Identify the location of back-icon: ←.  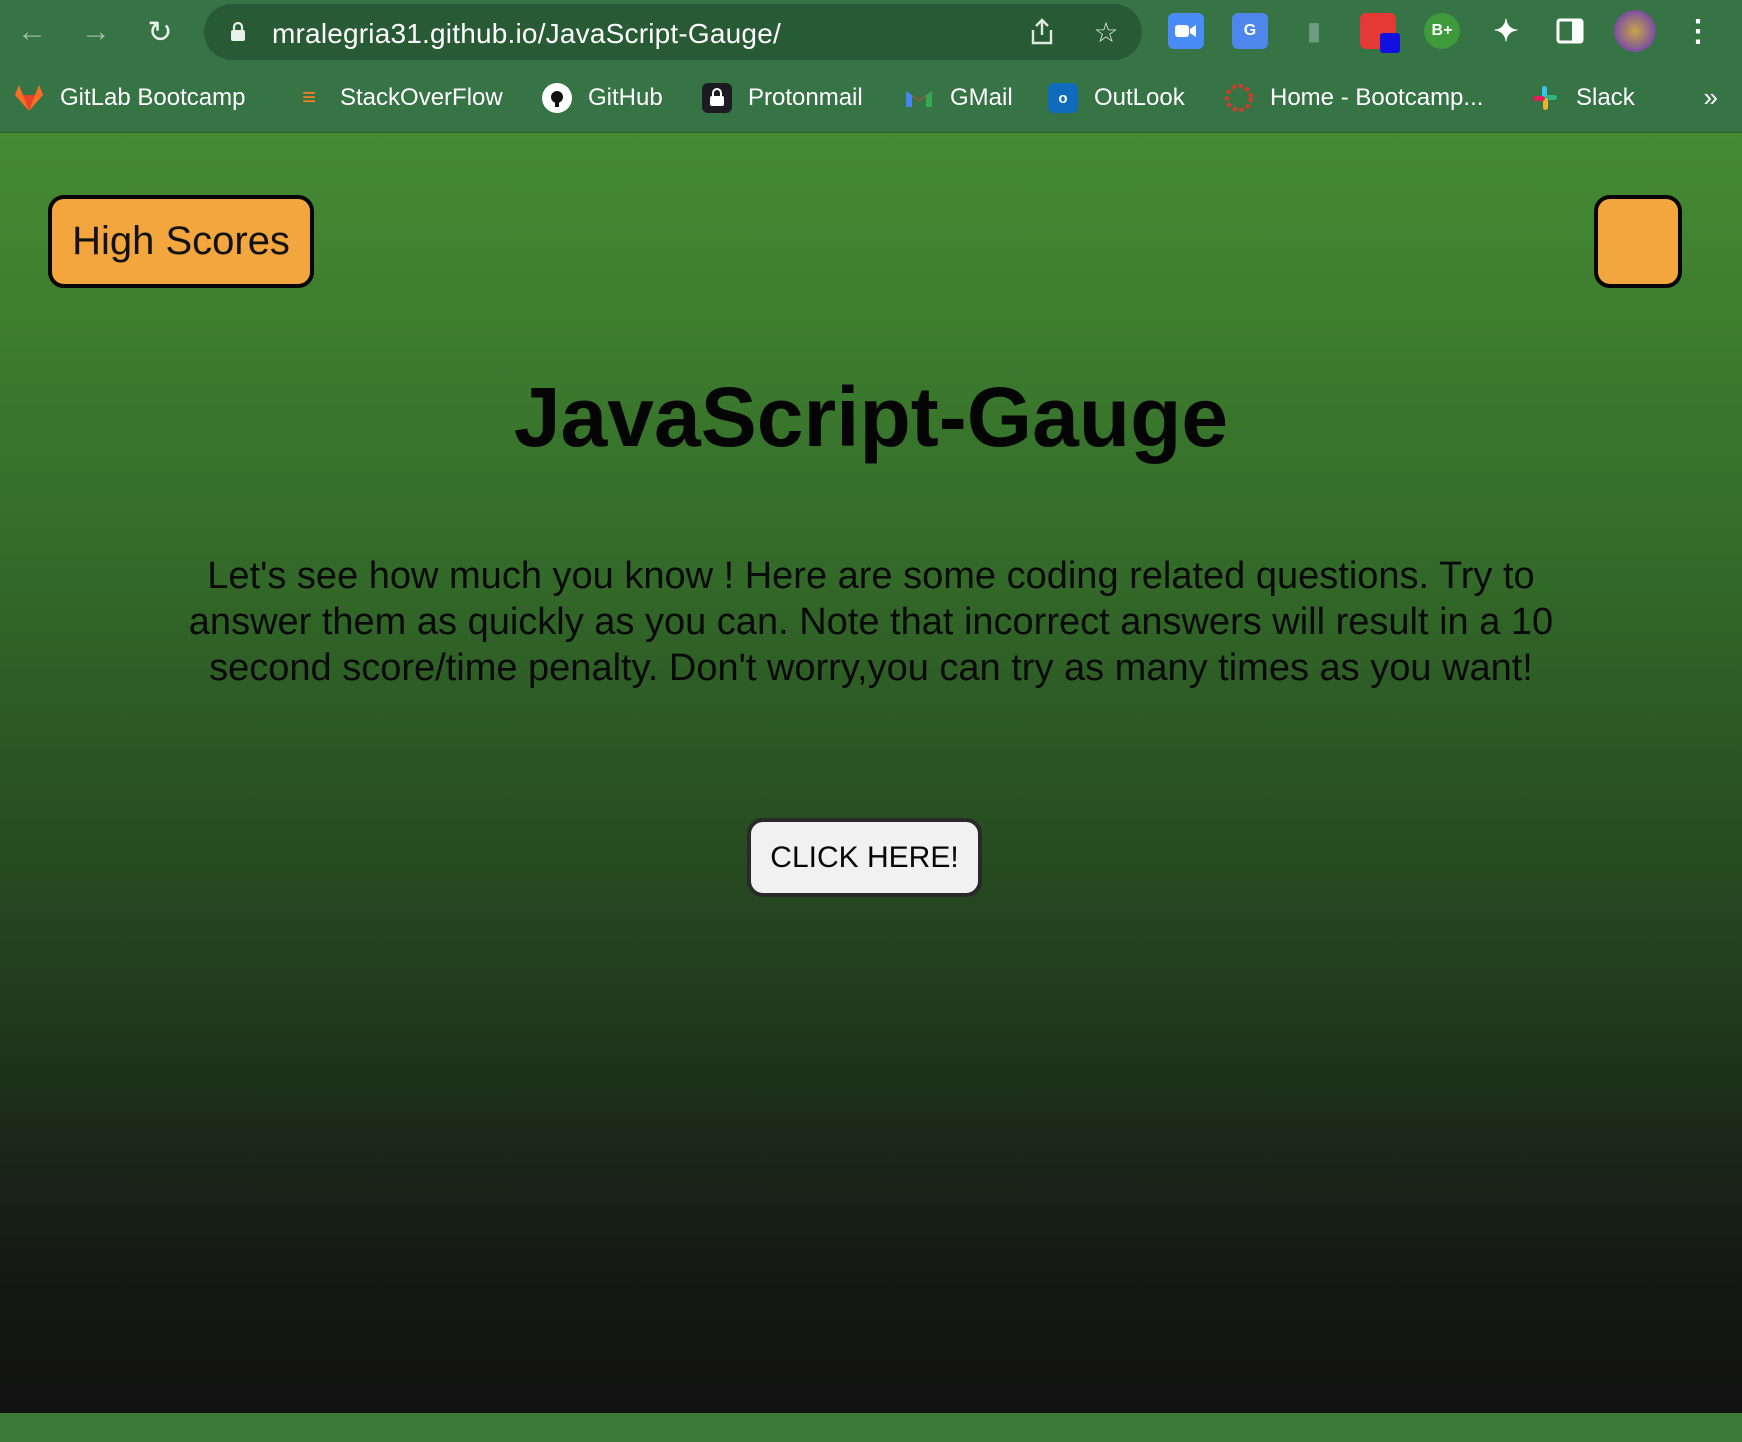
(32, 32).